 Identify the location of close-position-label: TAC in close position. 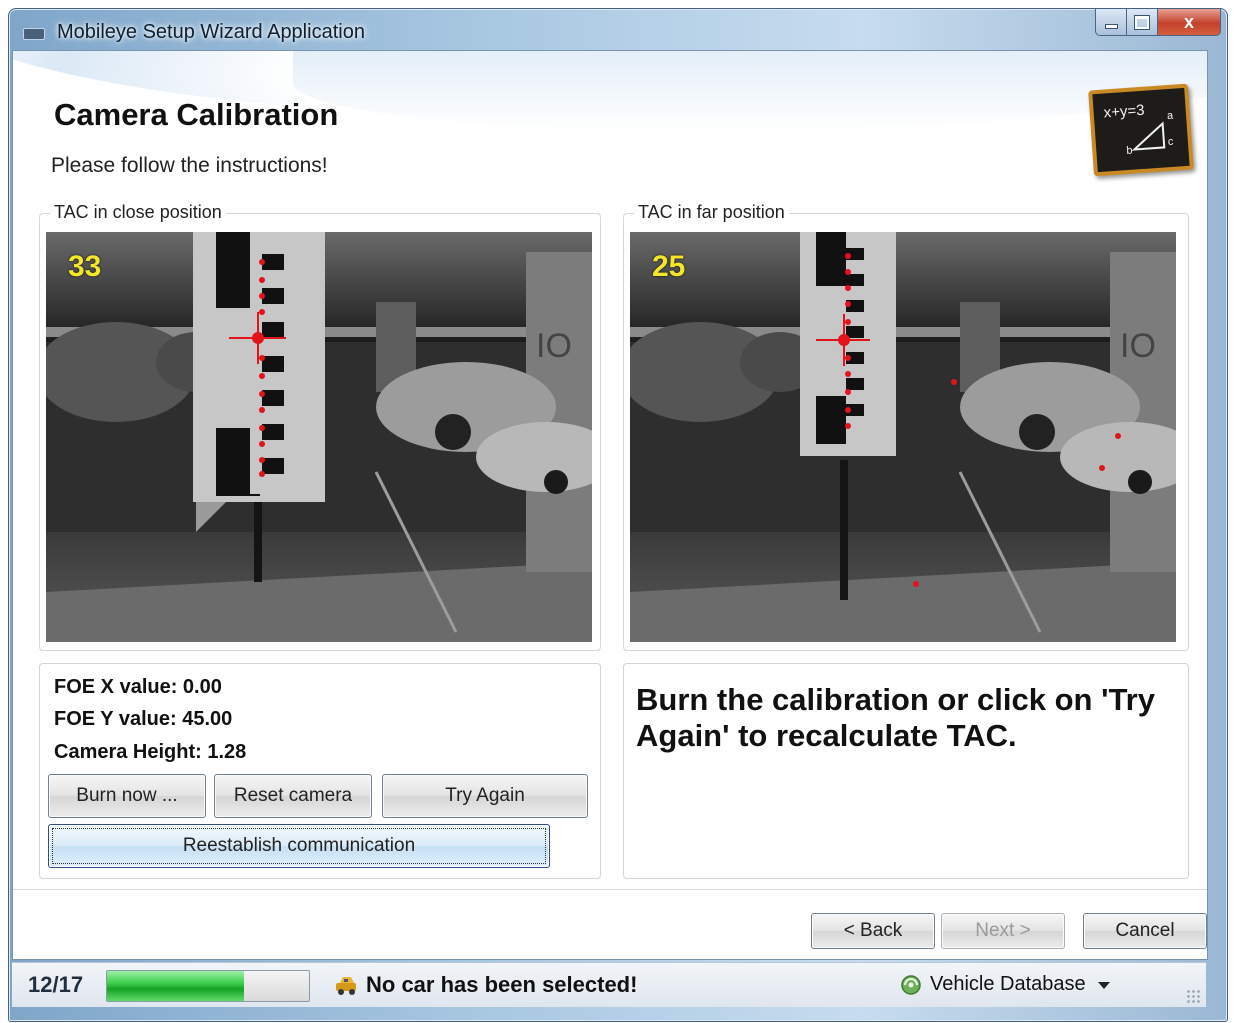
(138, 212).